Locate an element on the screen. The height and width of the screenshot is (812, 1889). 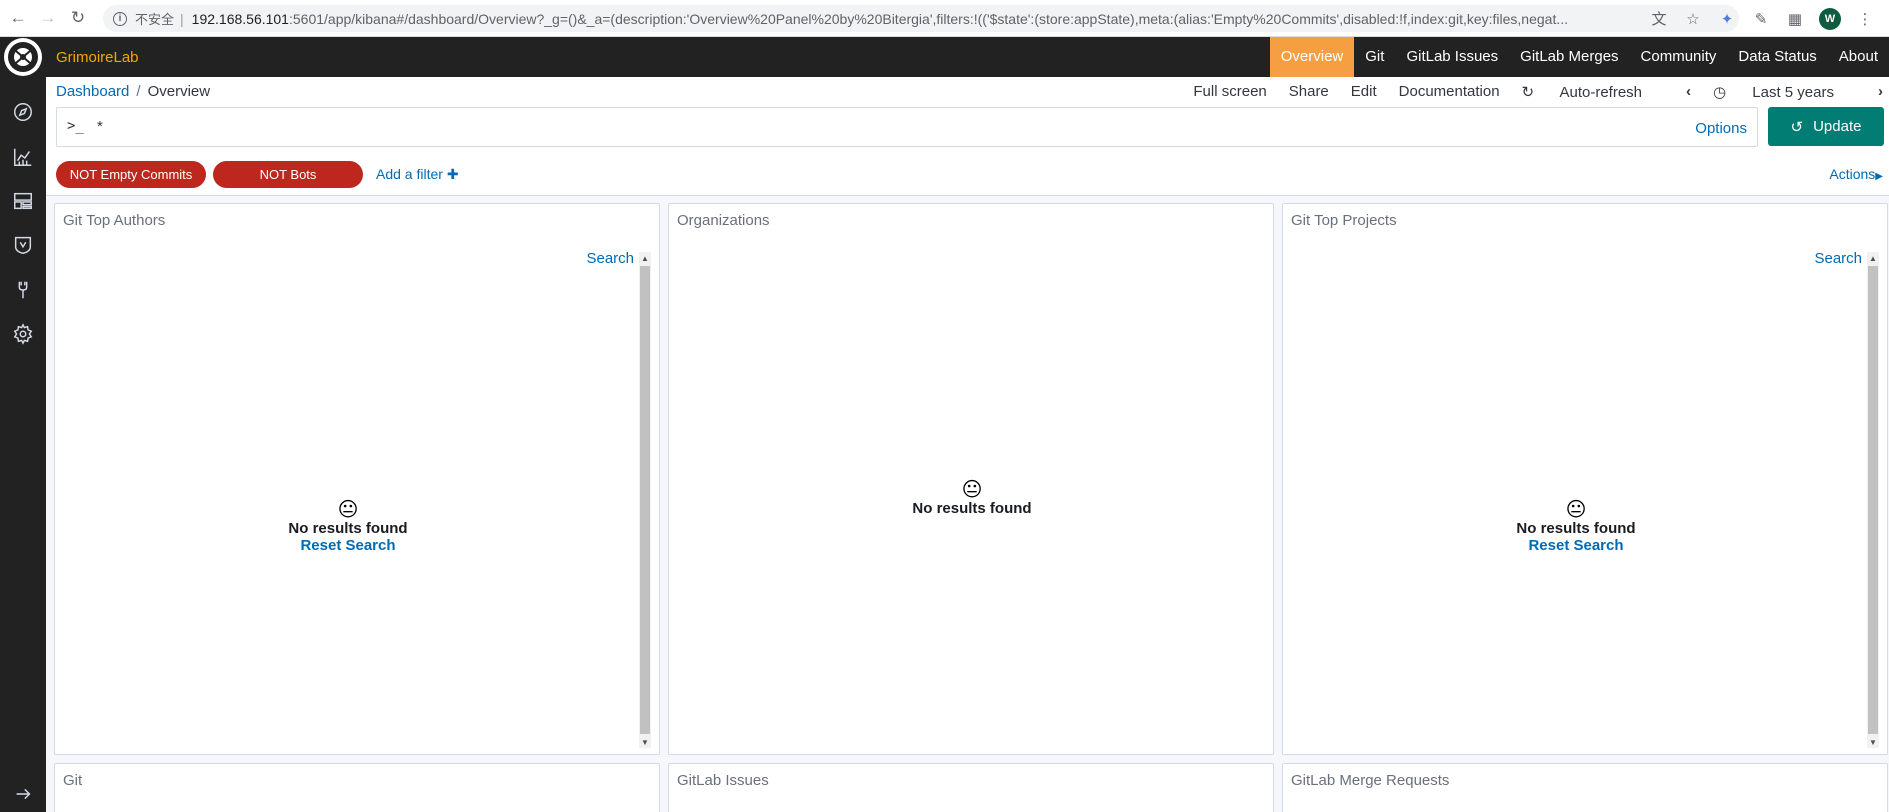
options-button: Options is located at coordinates (1721, 128).